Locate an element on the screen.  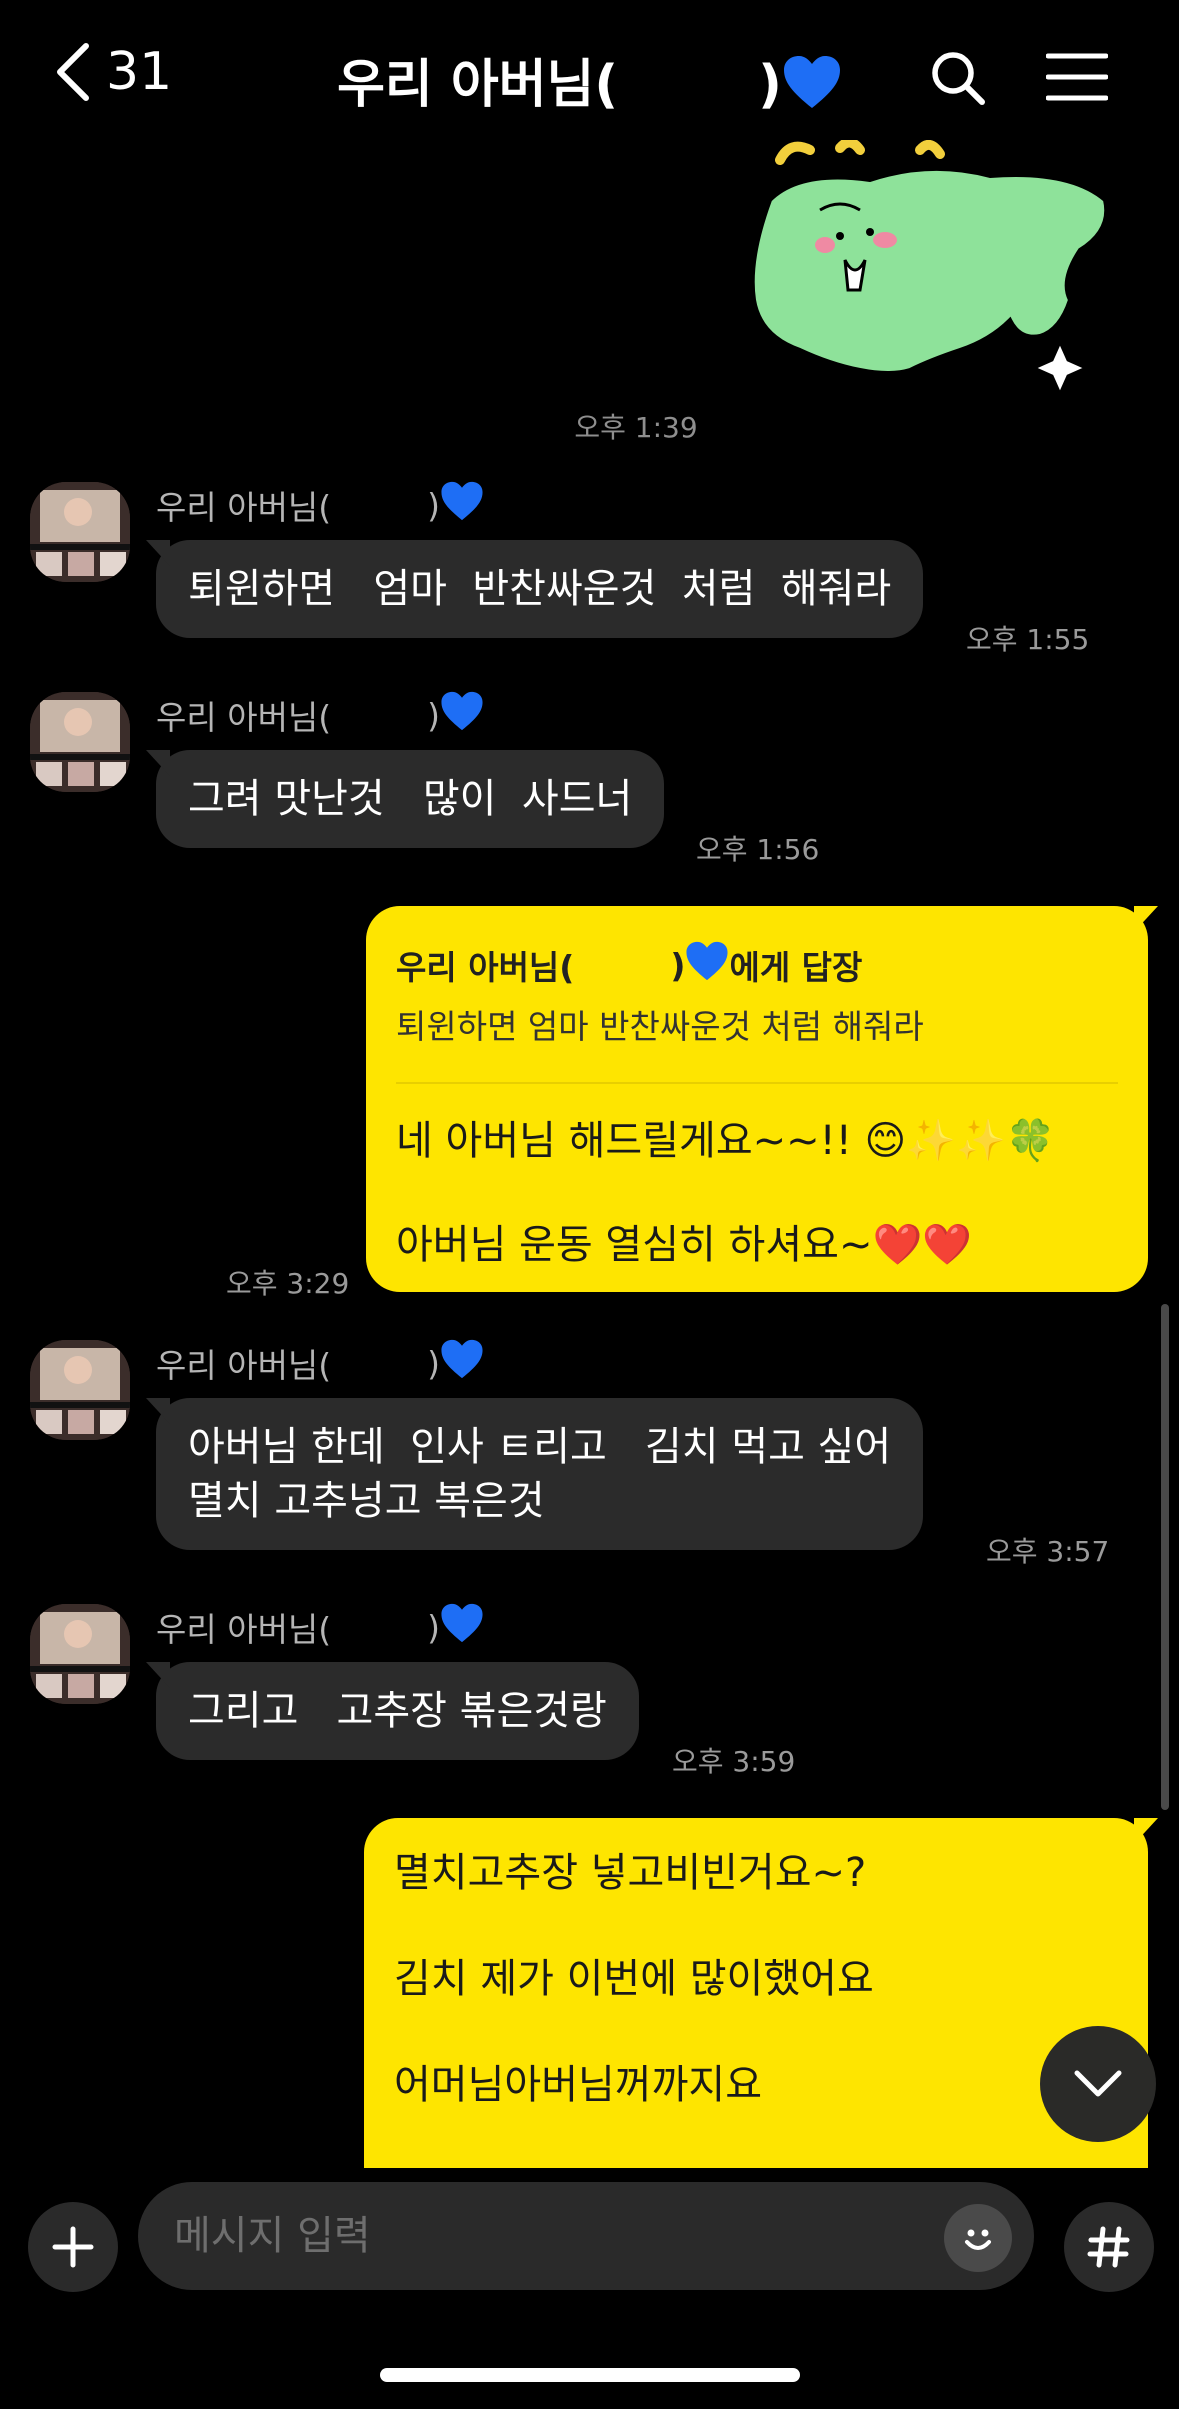
chevron-down-icon is located at coordinates (1098, 2083).